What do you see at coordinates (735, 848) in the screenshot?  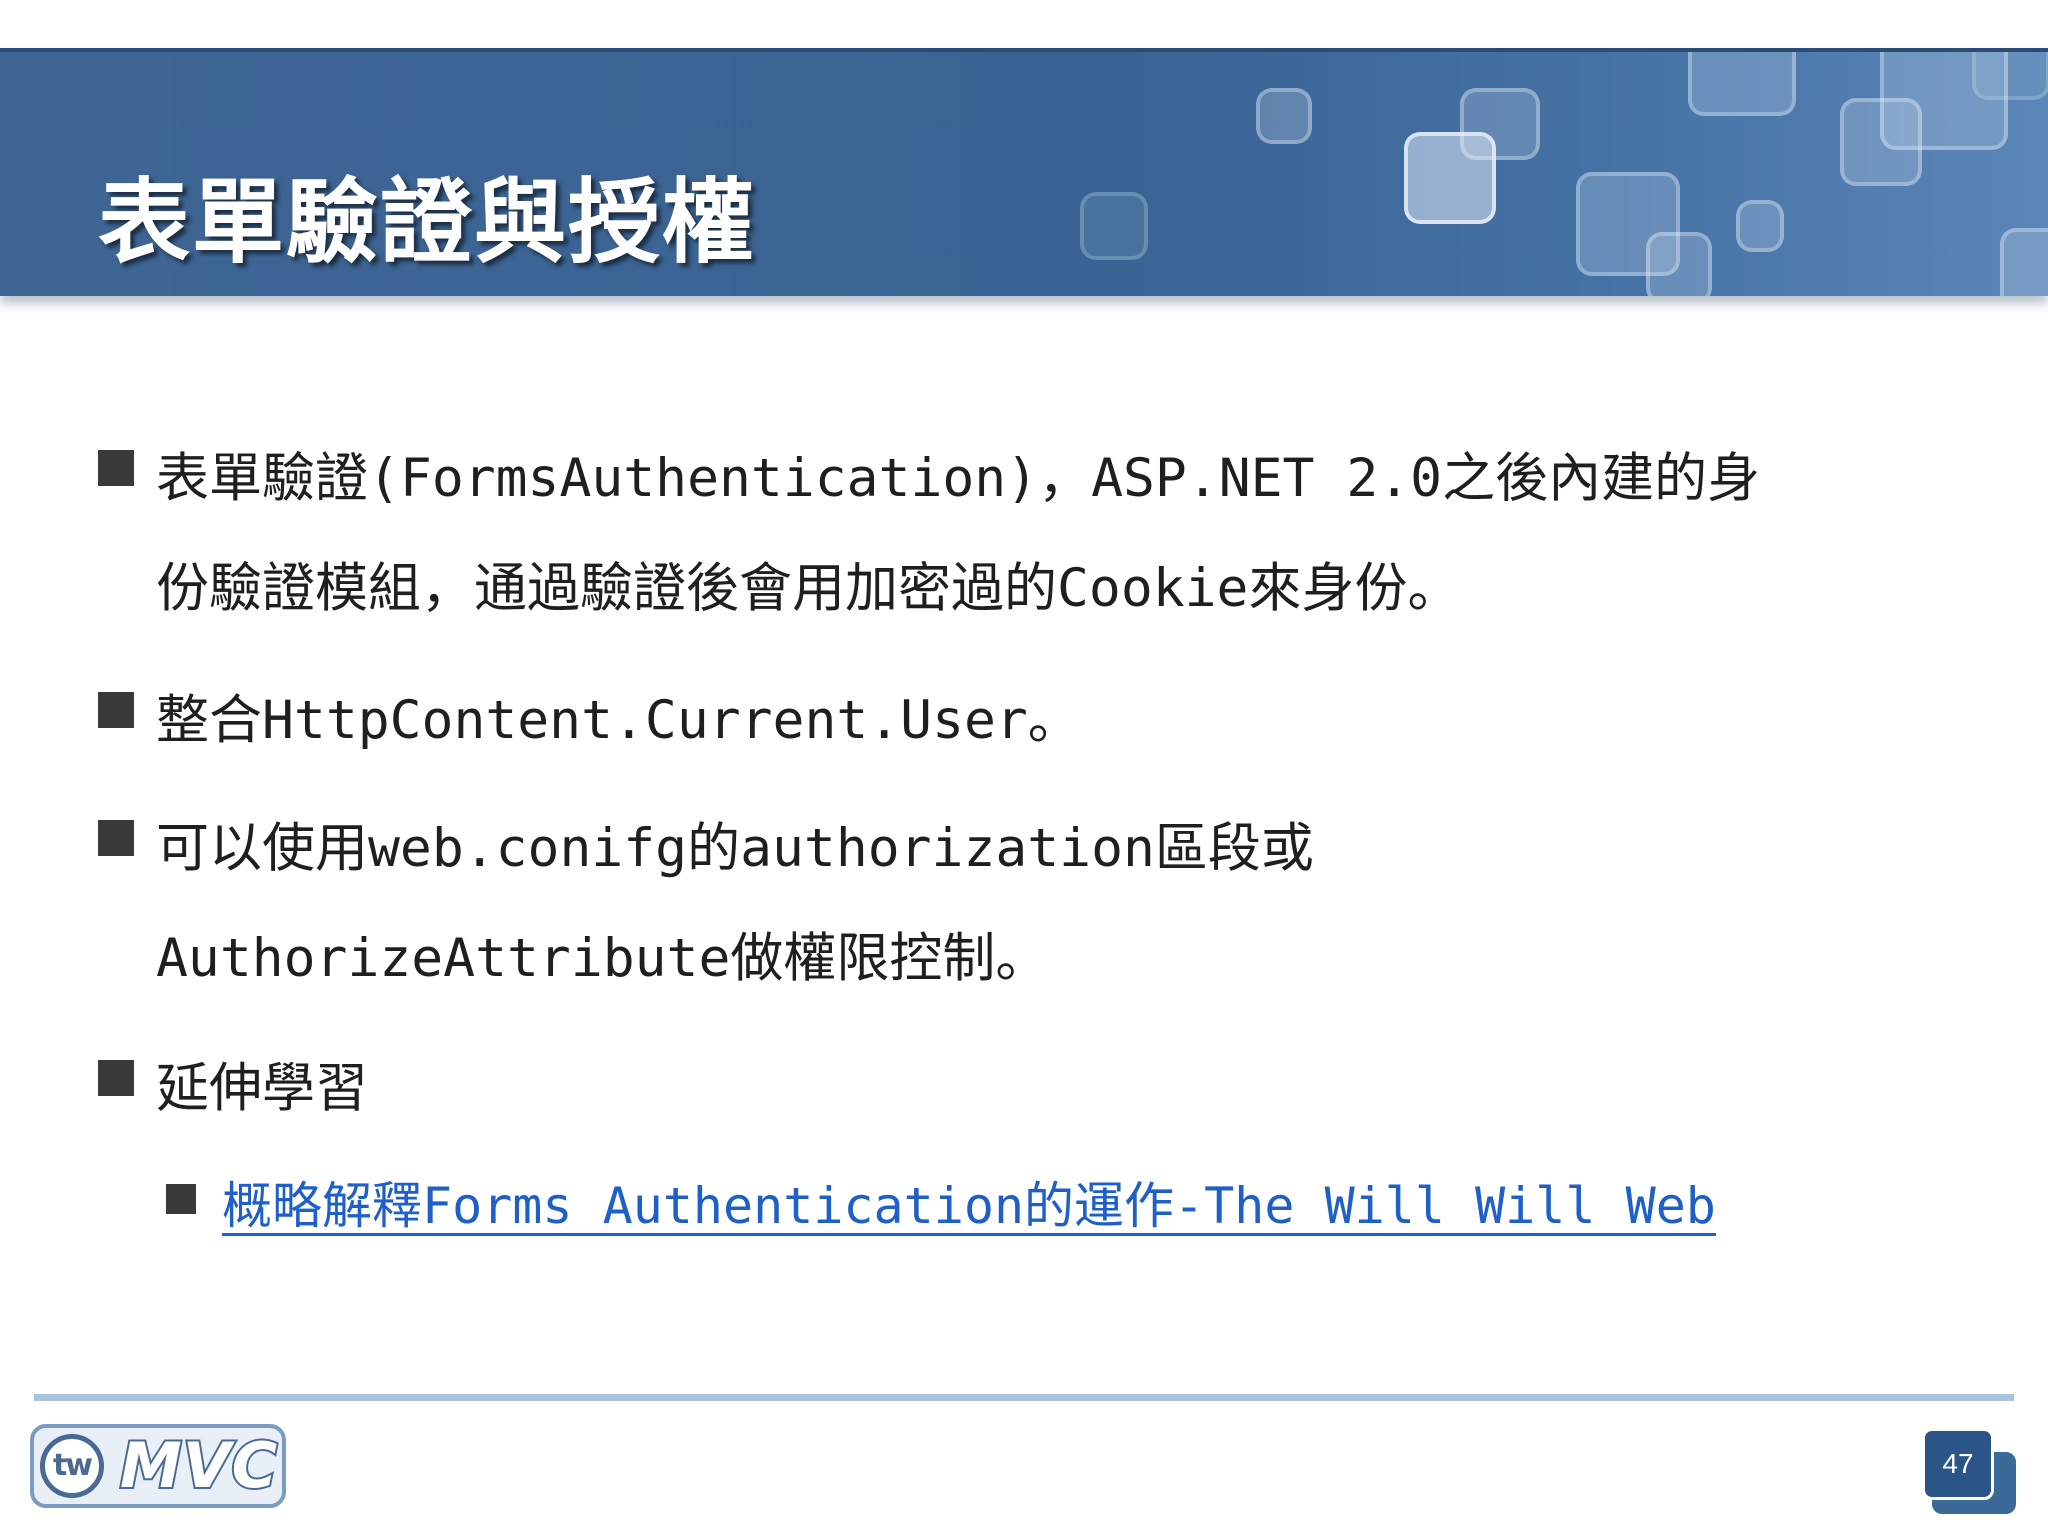 I see `bullet-3-line-1: 可以使用web.conifg的authorization區段或` at bounding box center [735, 848].